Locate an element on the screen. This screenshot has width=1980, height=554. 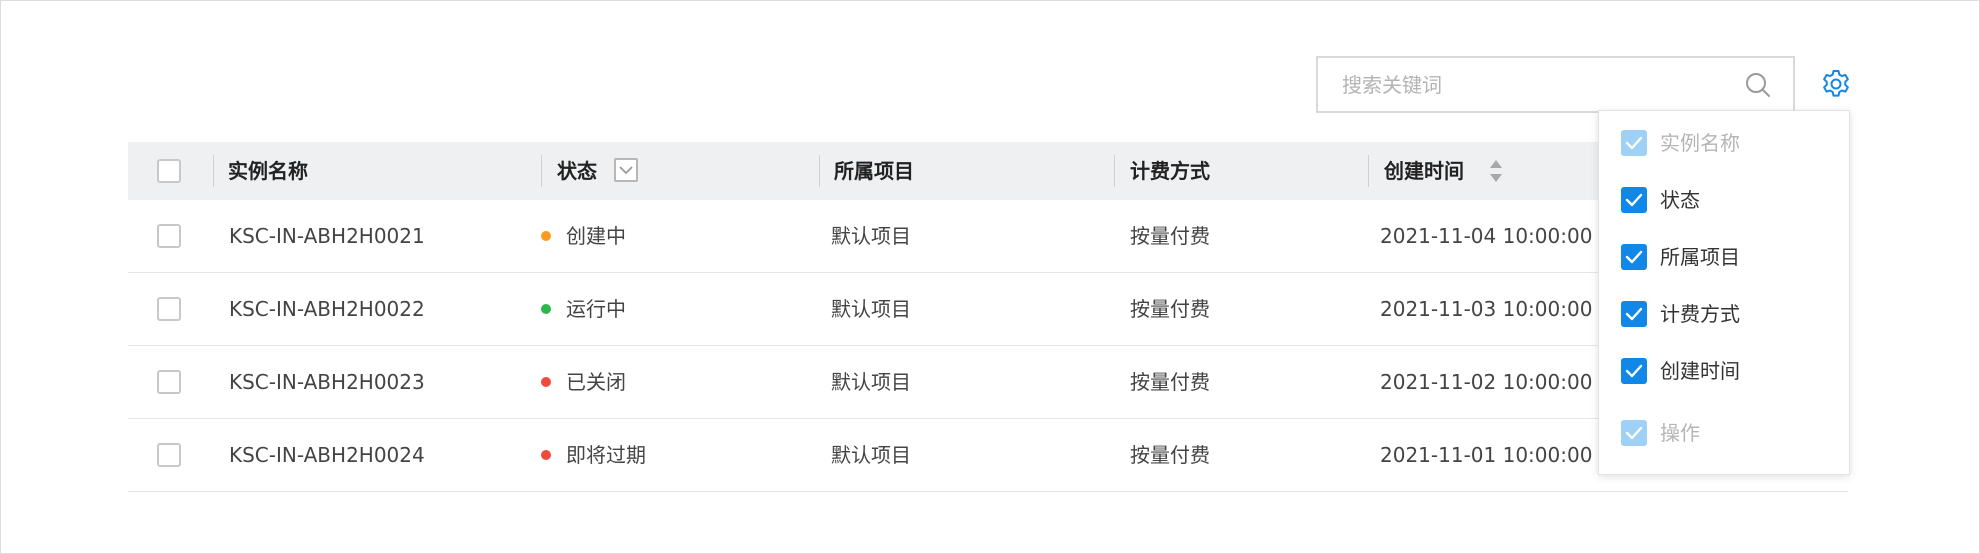
column-header-status: 状态 is located at coordinates (577, 171).